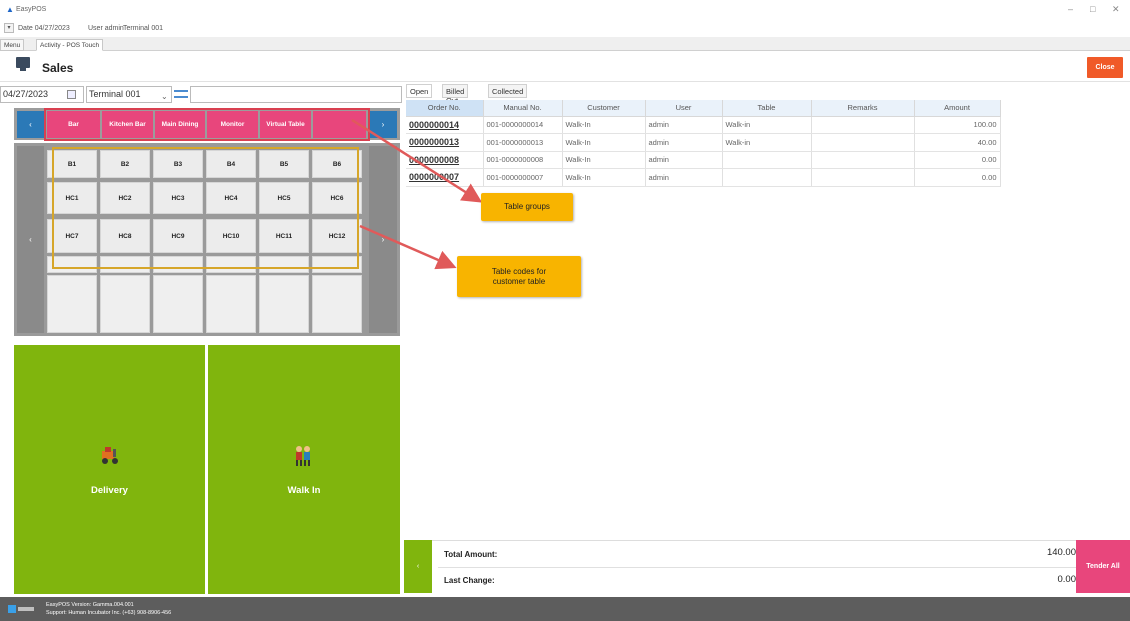  I want to click on easypos-logo-icon, so click(21, 609).